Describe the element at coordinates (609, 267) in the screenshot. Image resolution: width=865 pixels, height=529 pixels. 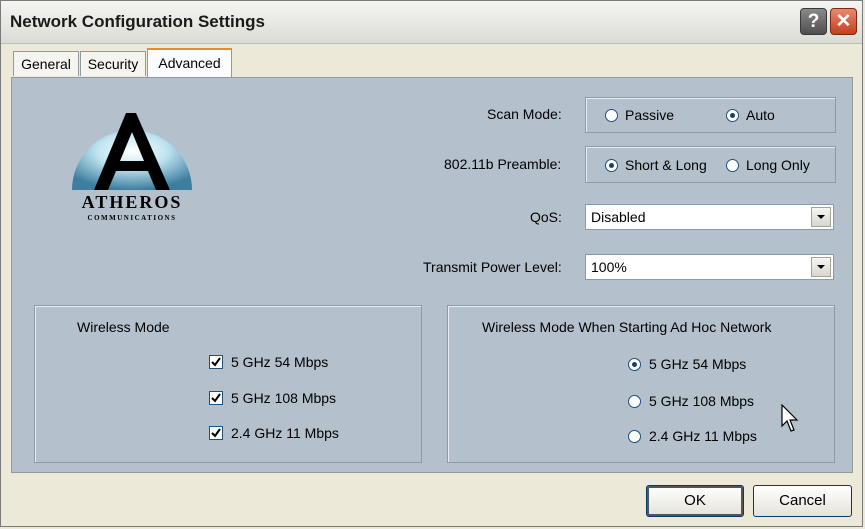
I see `transmit-power-value: 100%` at that location.